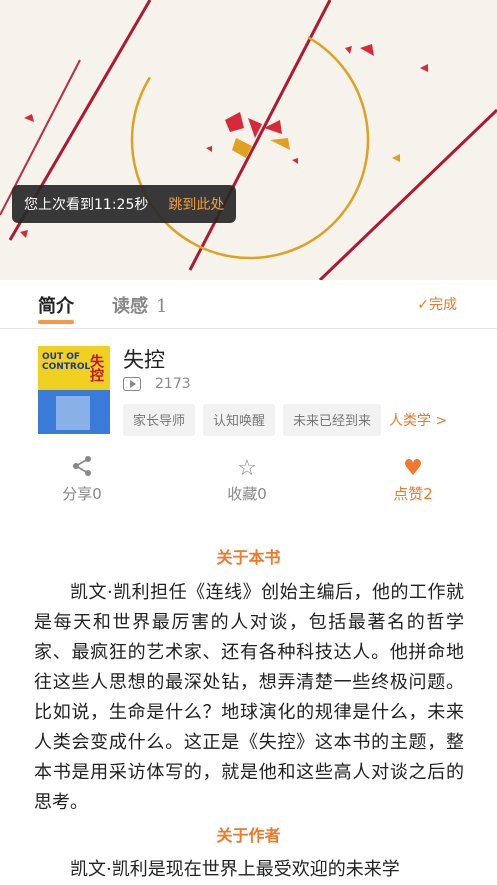 The height and width of the screenshot is (885, 497). What do you see at coordinates (82, 494) in the screenshot?
I see `share-label: 分享0` at bounding box center [82, 494].